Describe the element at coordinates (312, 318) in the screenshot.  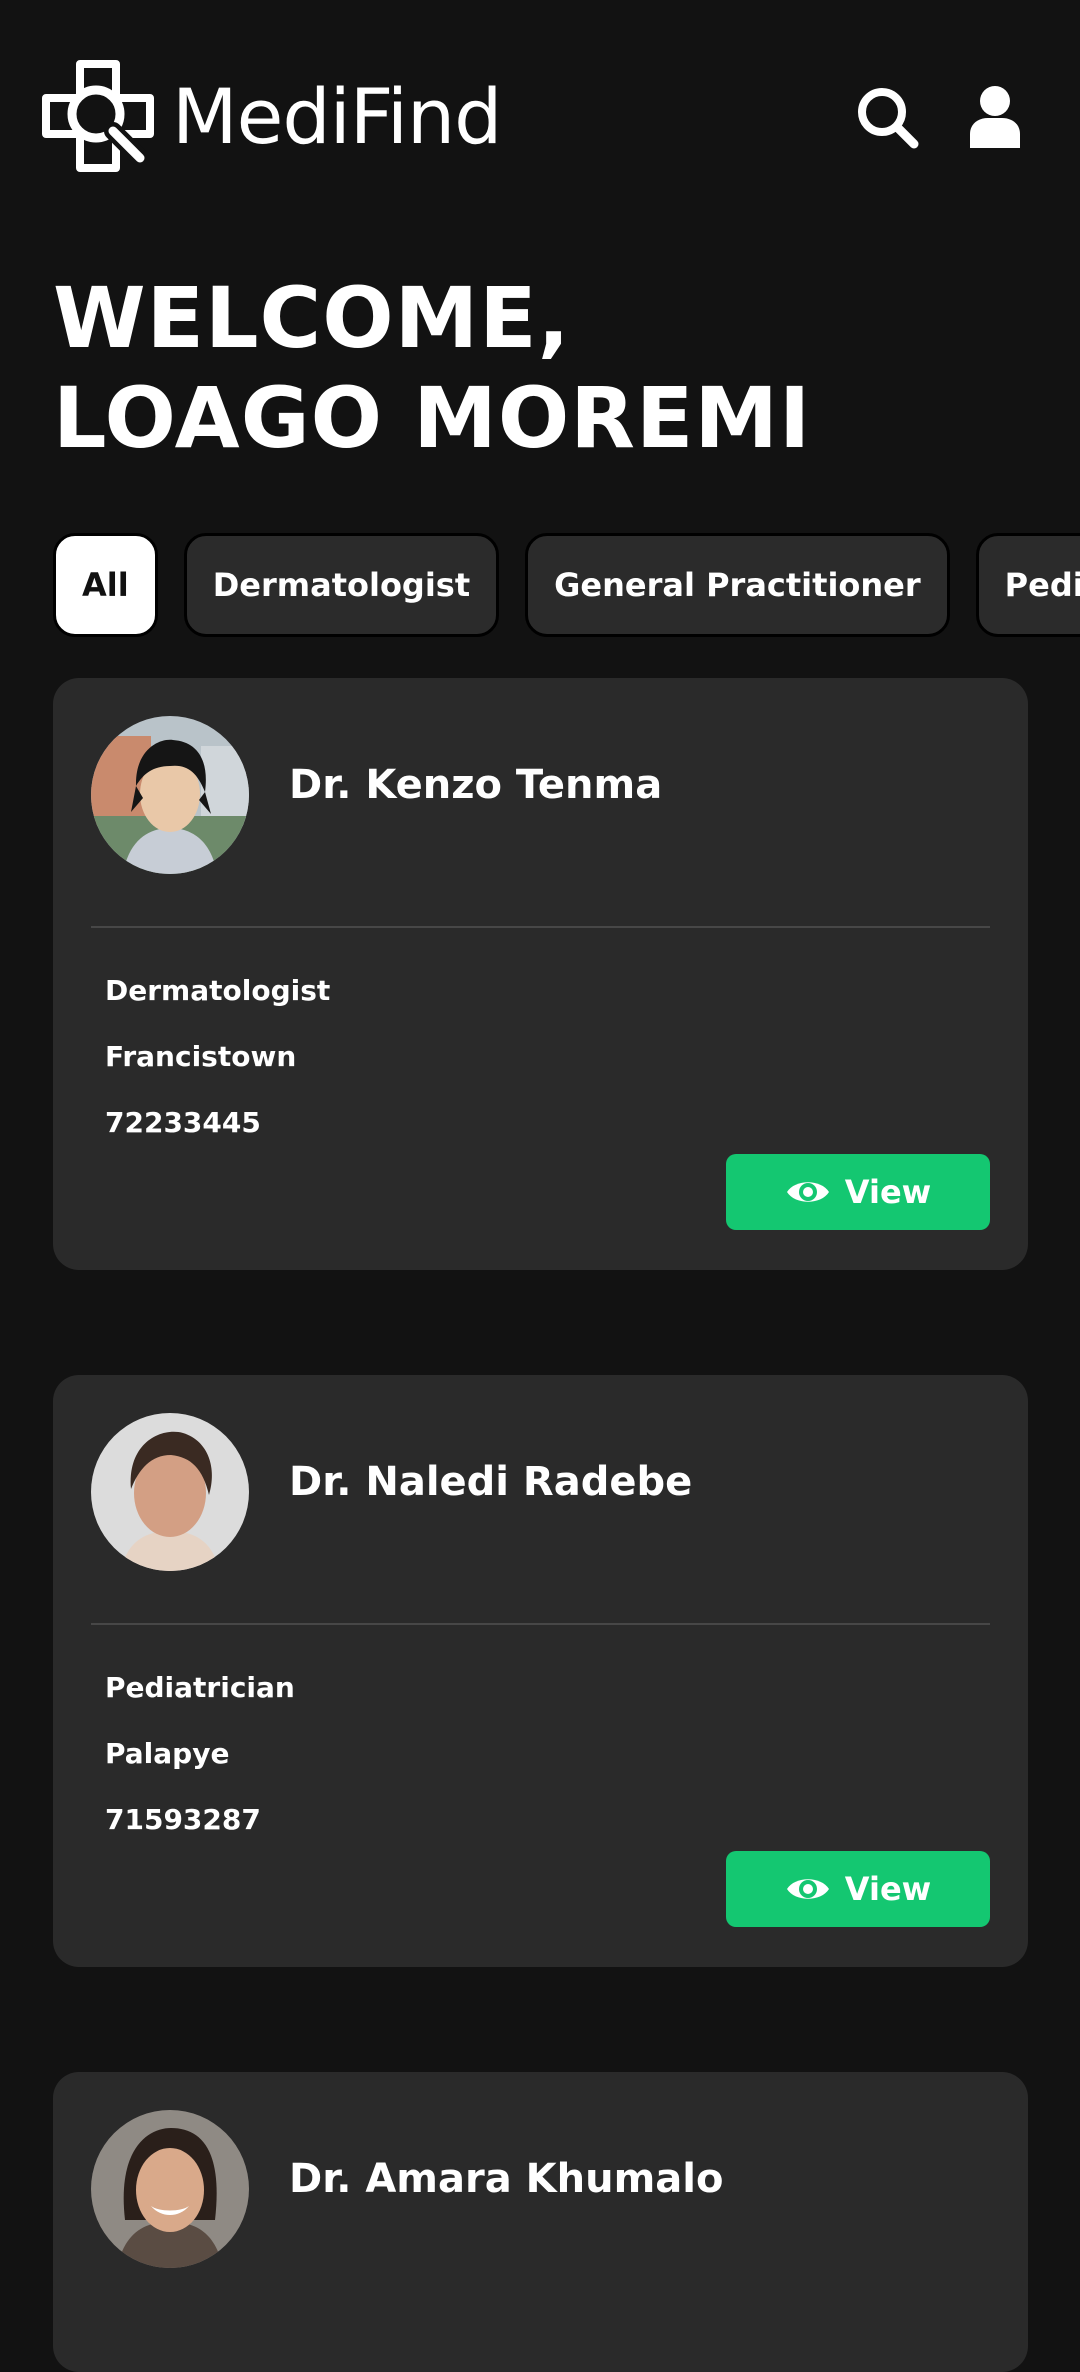
I see `welcome-line-1: WELCOME,` at that location.